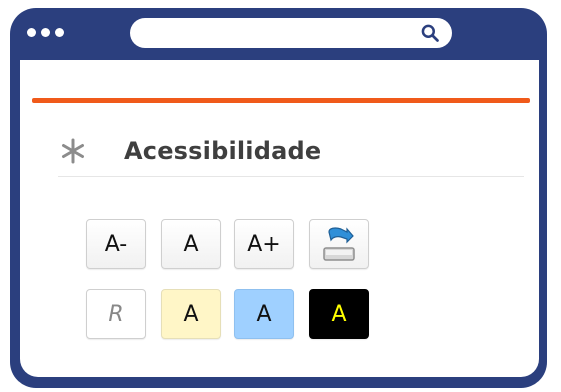  I want to click on asterisk-icon, so click(73, 151).